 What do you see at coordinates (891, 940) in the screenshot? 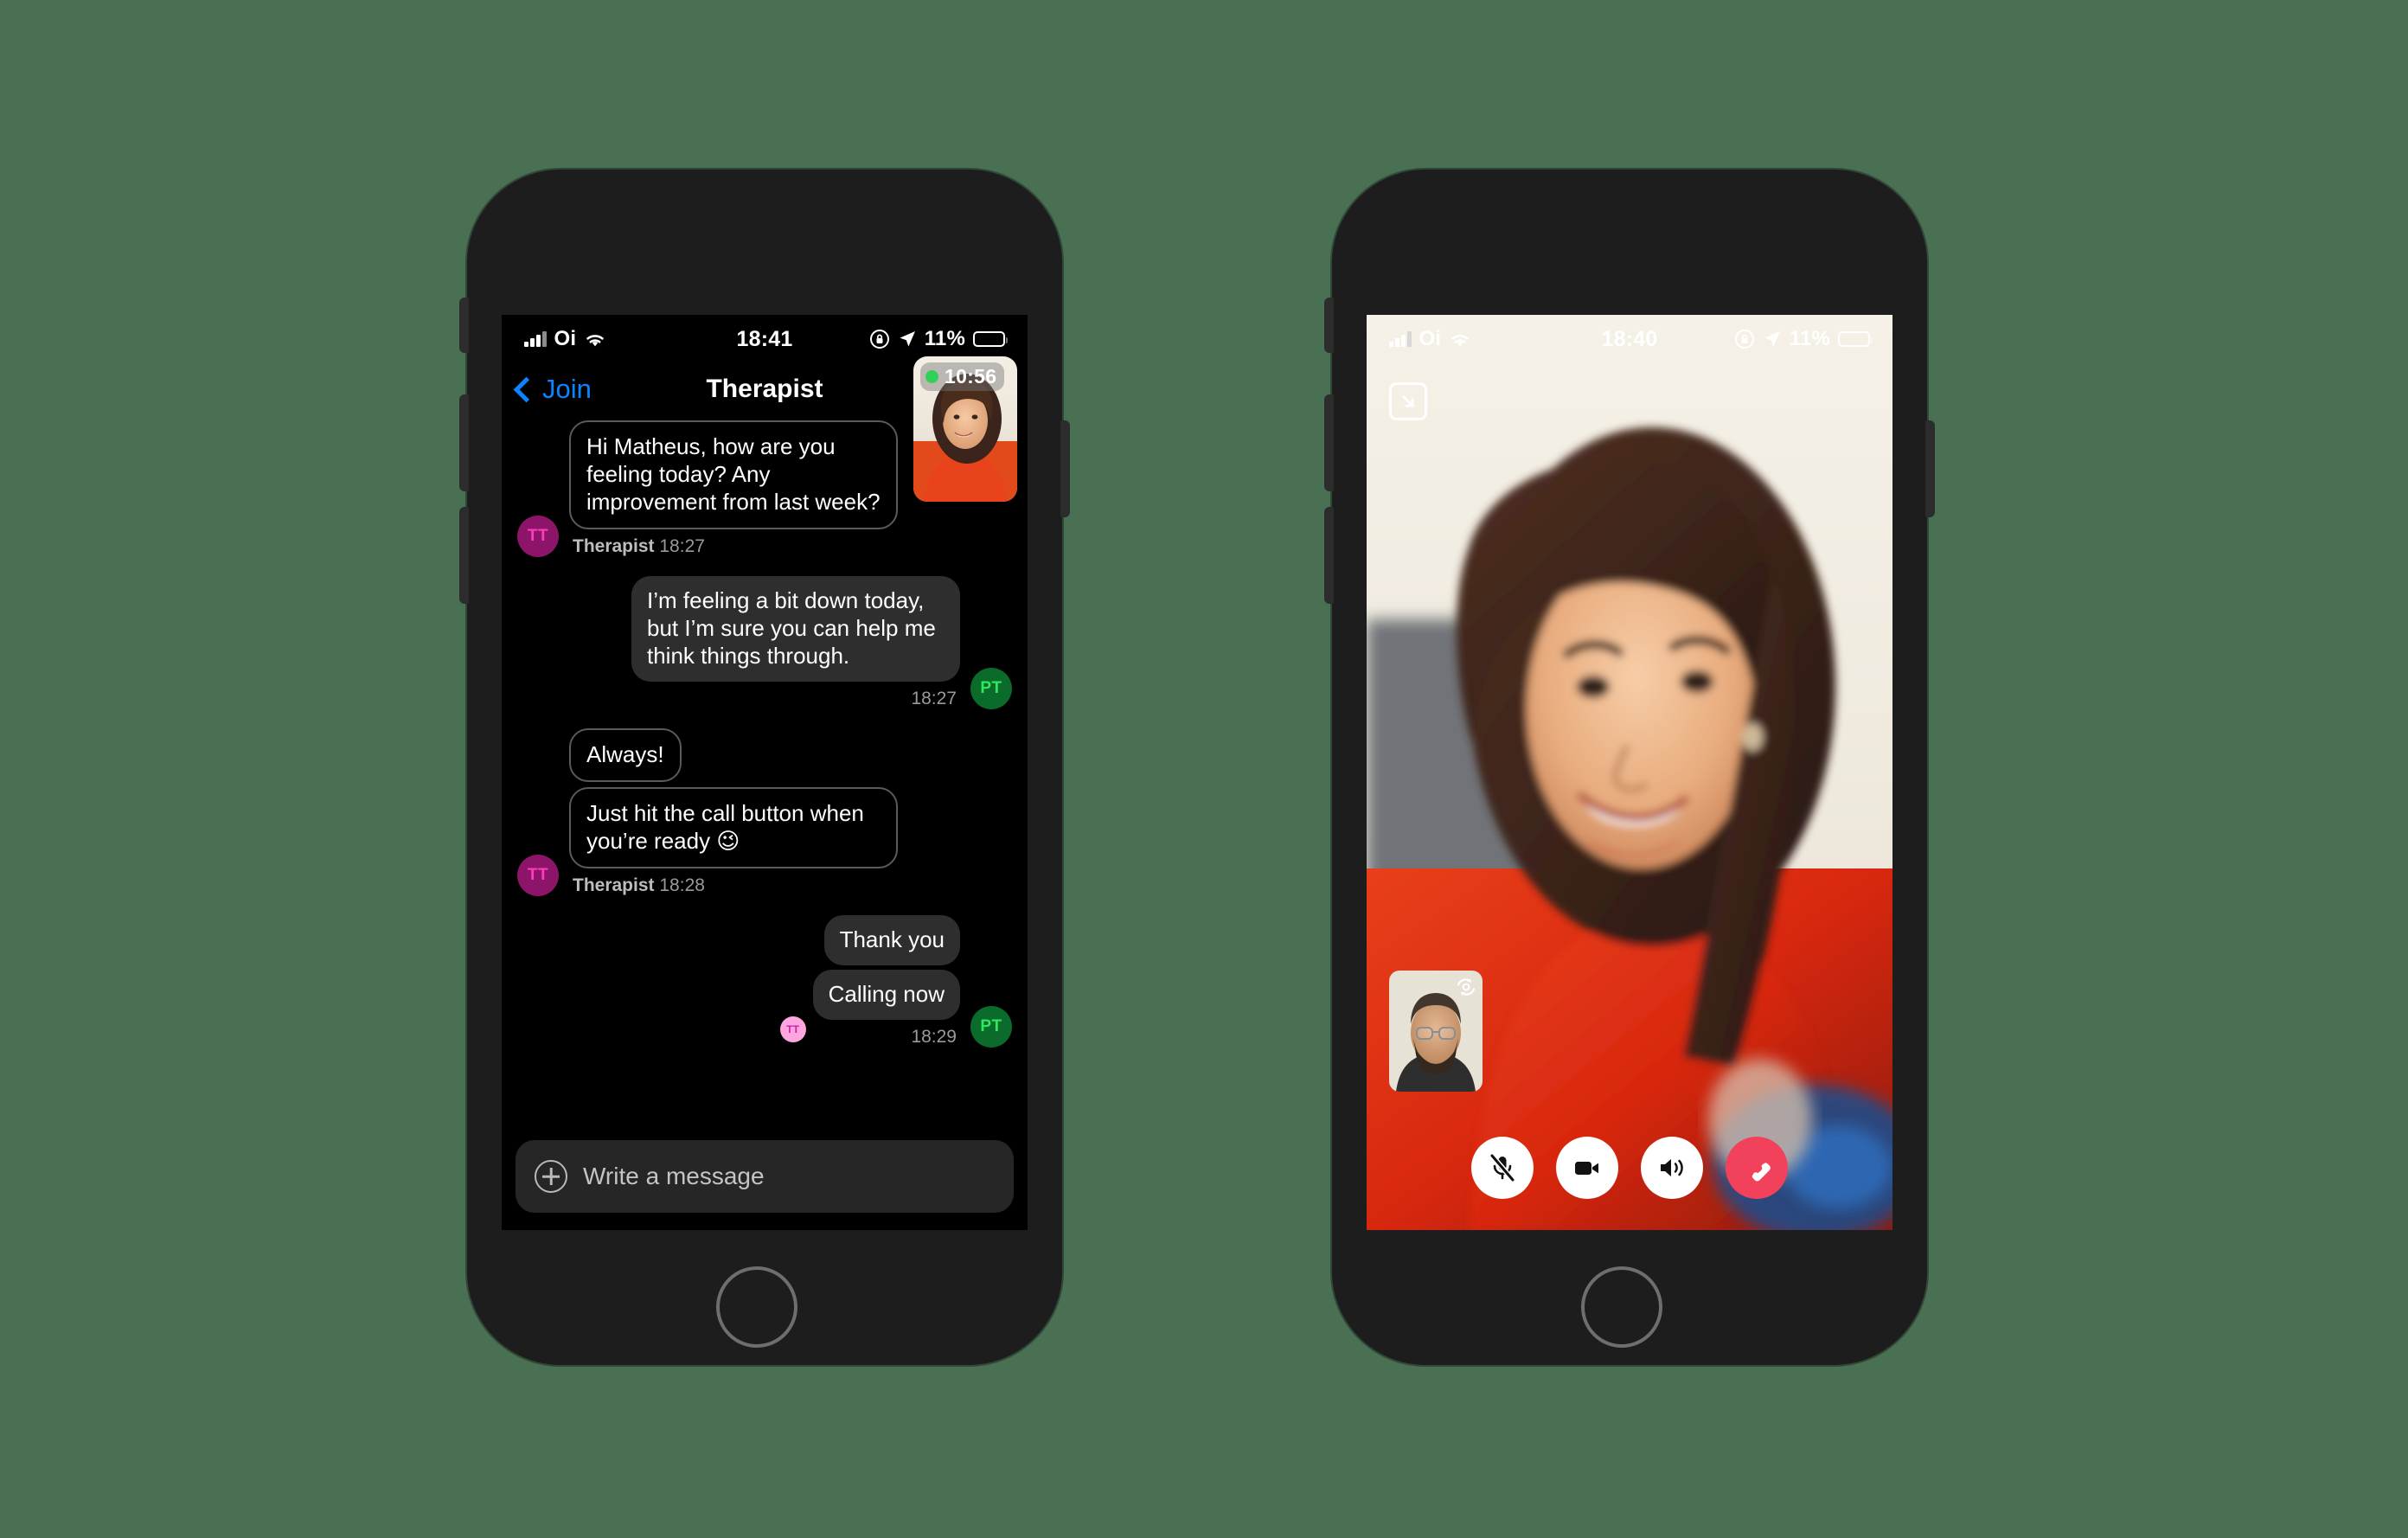
I see `message-bubble: Thank you` at bounding box center [891, 940].